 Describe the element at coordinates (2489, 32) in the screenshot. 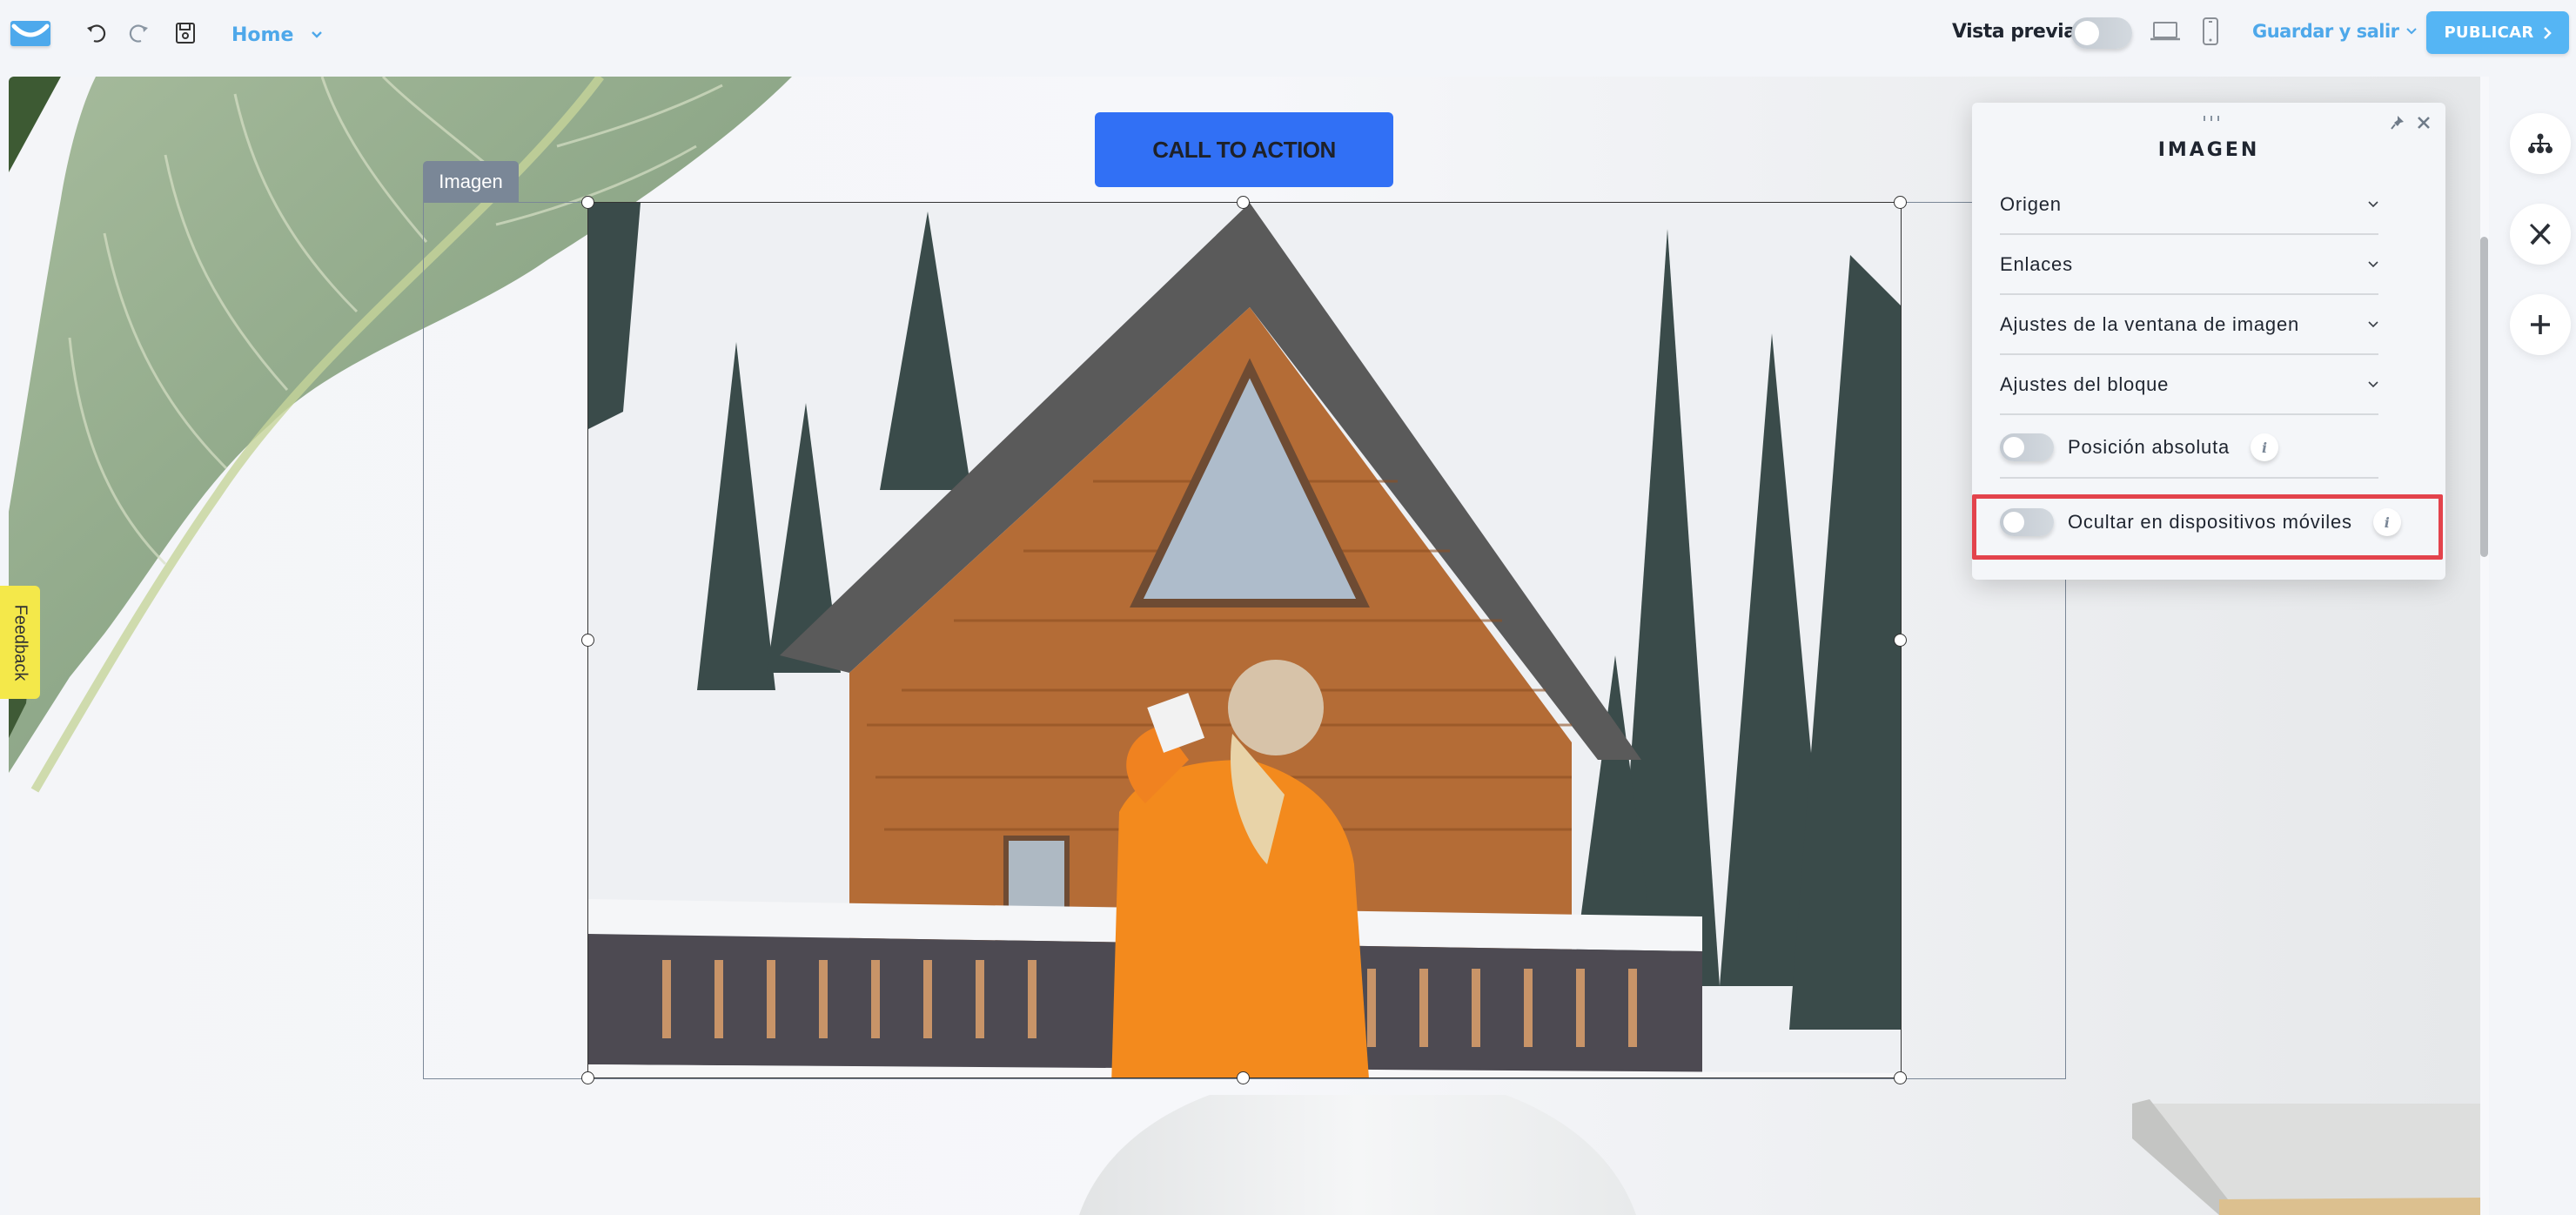

I see `publish-label: PUBLICAR` at that location.